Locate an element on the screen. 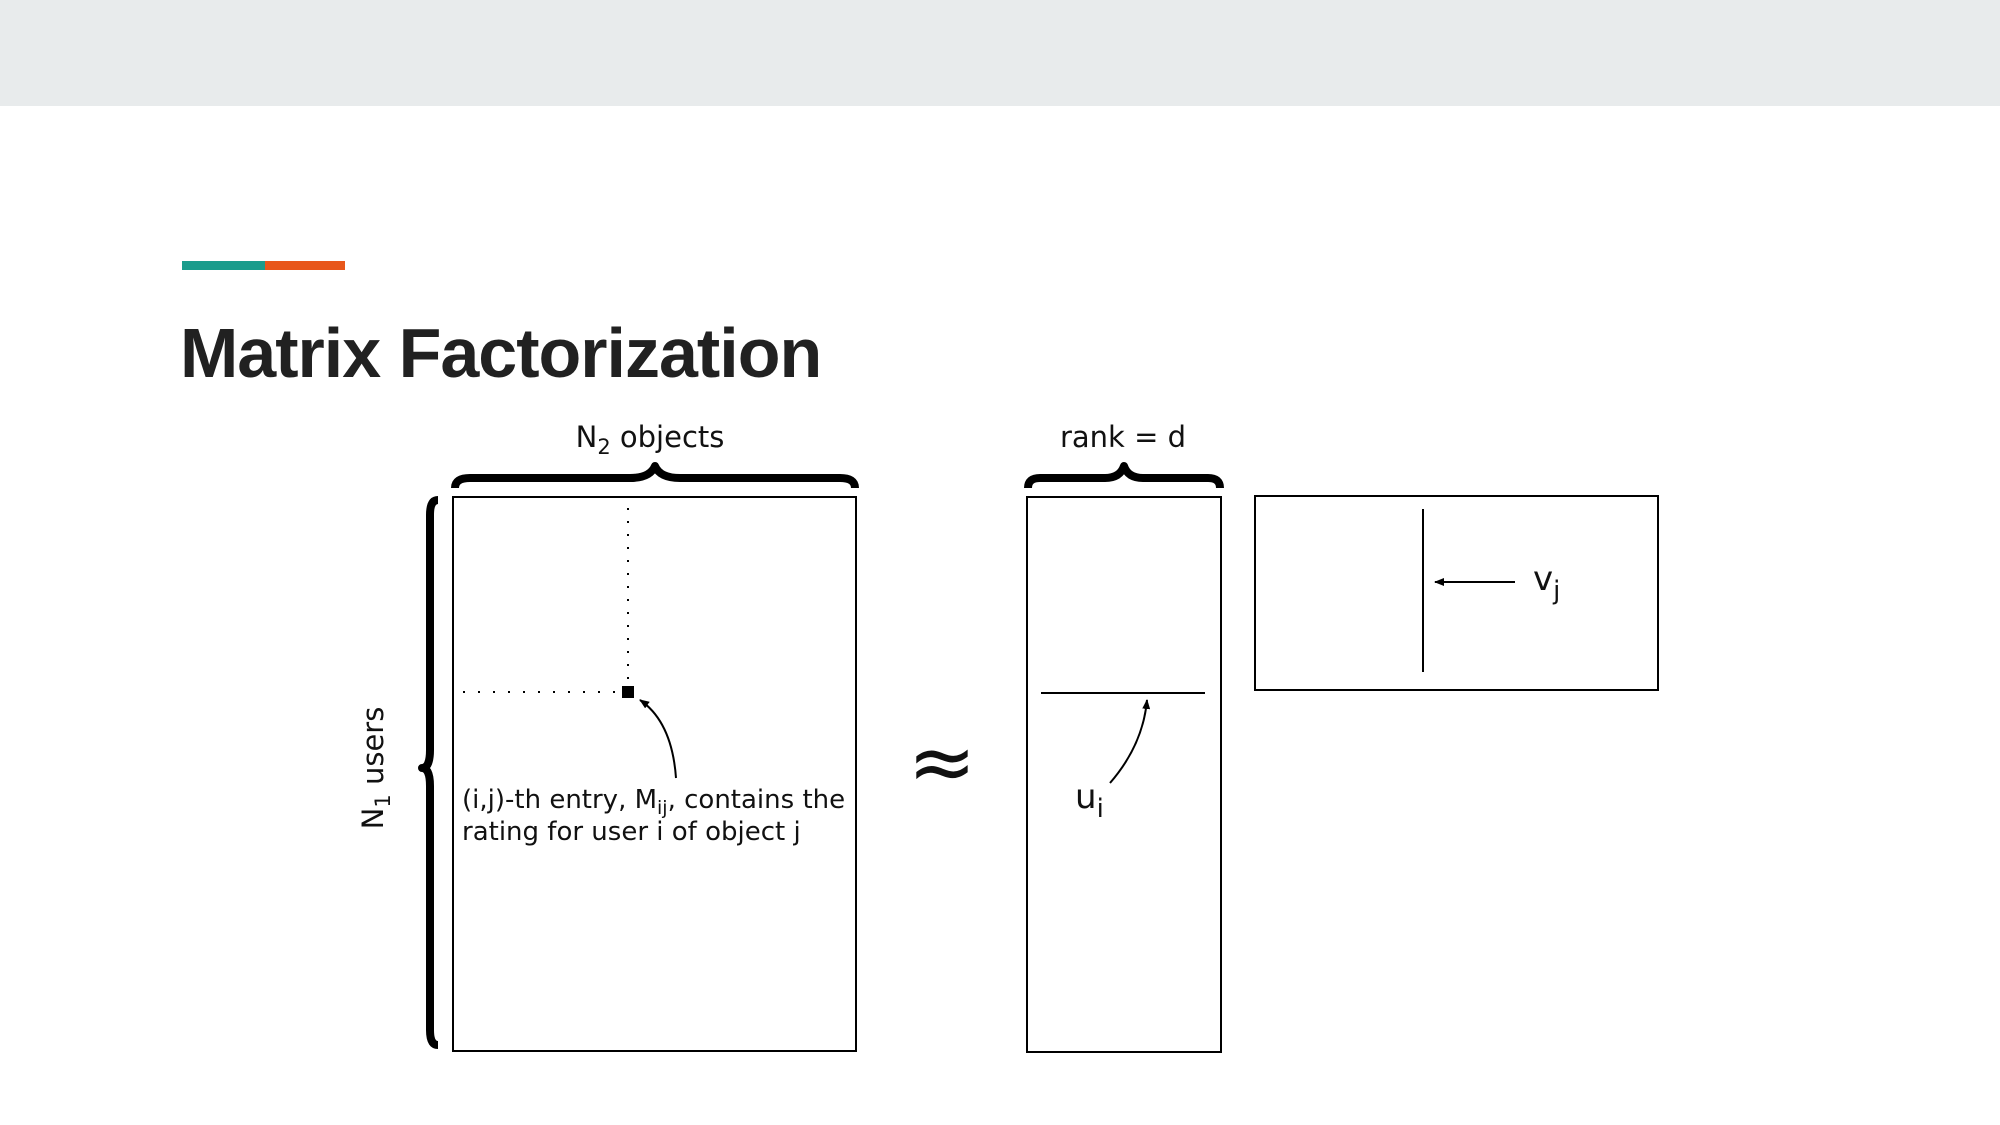 The height and width of the screenshot is (1125, 2000). top-brace-label: N2 objects is located at coordinates (650, 439).